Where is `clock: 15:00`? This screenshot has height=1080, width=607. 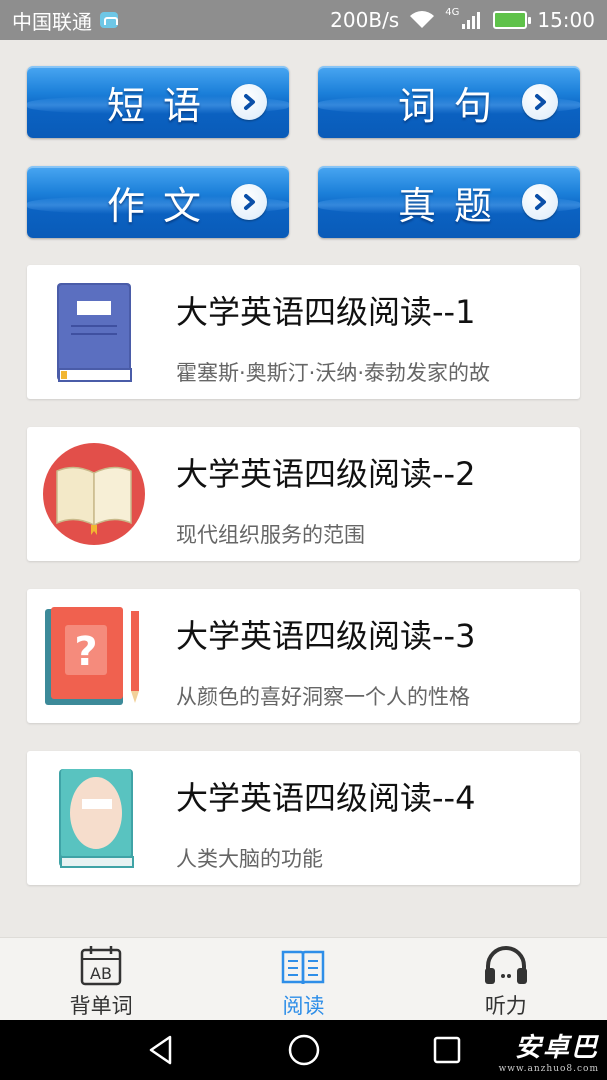 clock: 15:00 is located at coordinates (566, 20).